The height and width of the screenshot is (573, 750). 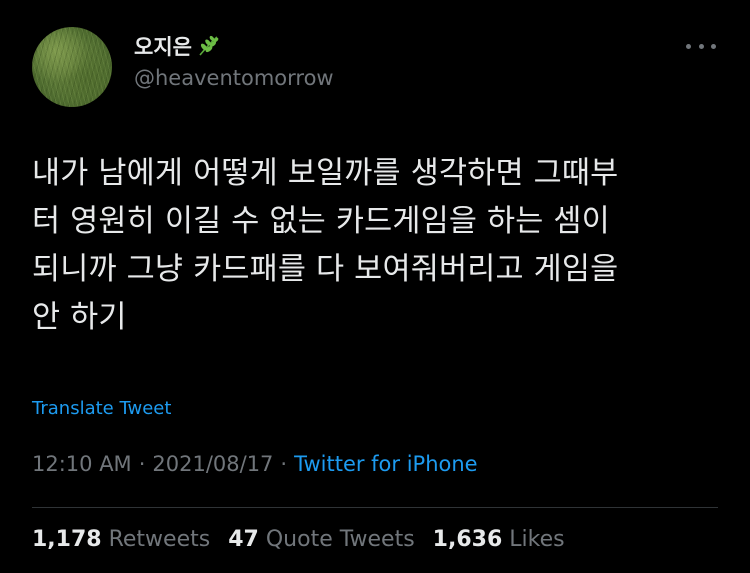 I want to click on retweets-stat: 1,178 Retweets, so click(x=121, y=539).